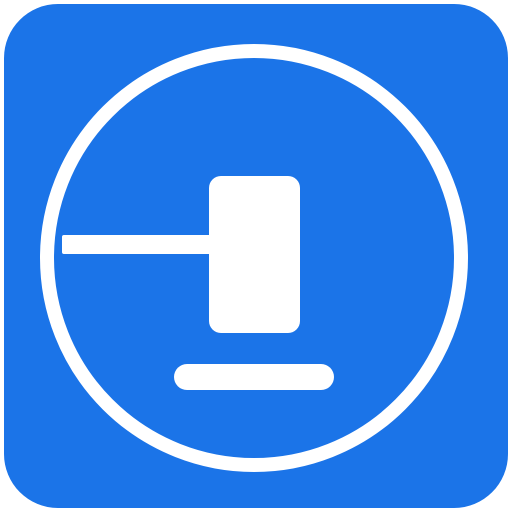 This screenshot has width=512, height=512. Describe the element at coordinates (138, 244) in the screenshot. I see `gavel-handle-icon` at that location.